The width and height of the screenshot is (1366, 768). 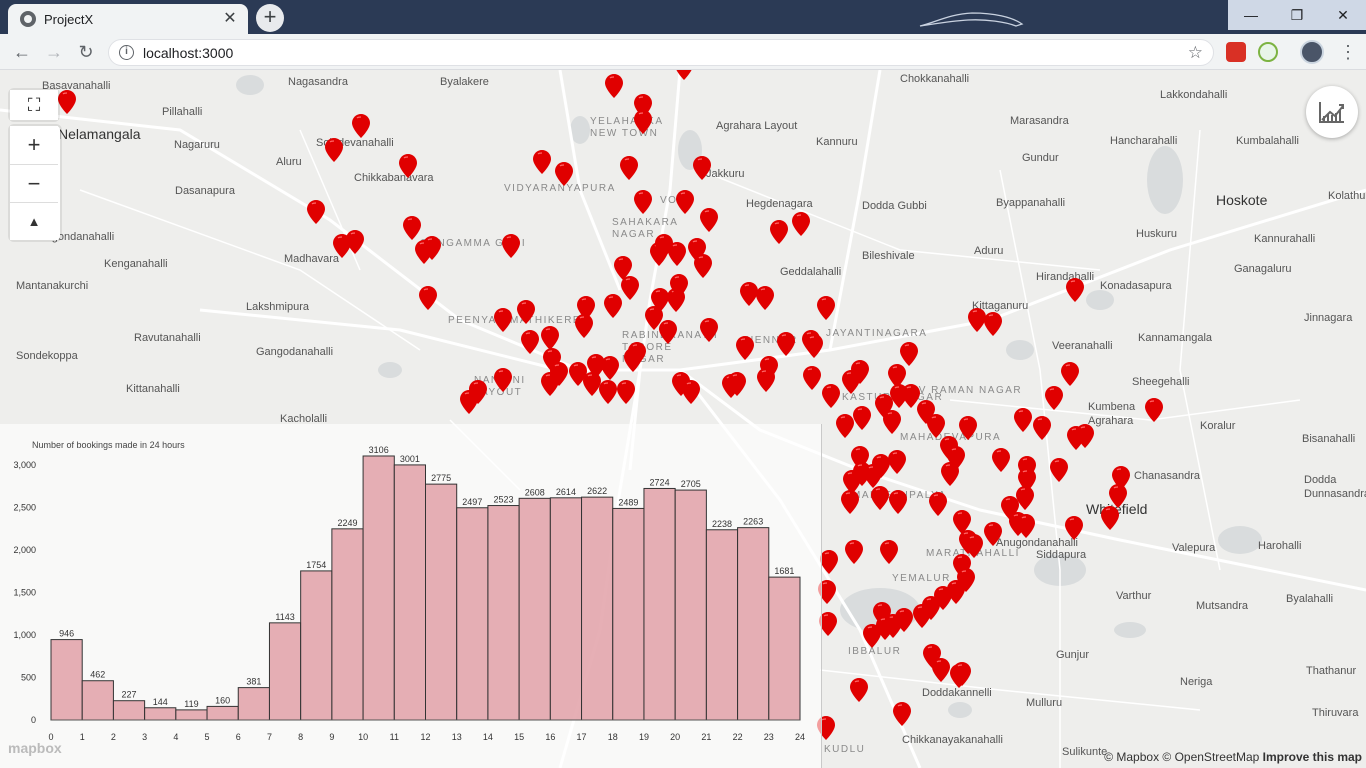 I want to click on forward-button: →, so click(x=54, y=52).